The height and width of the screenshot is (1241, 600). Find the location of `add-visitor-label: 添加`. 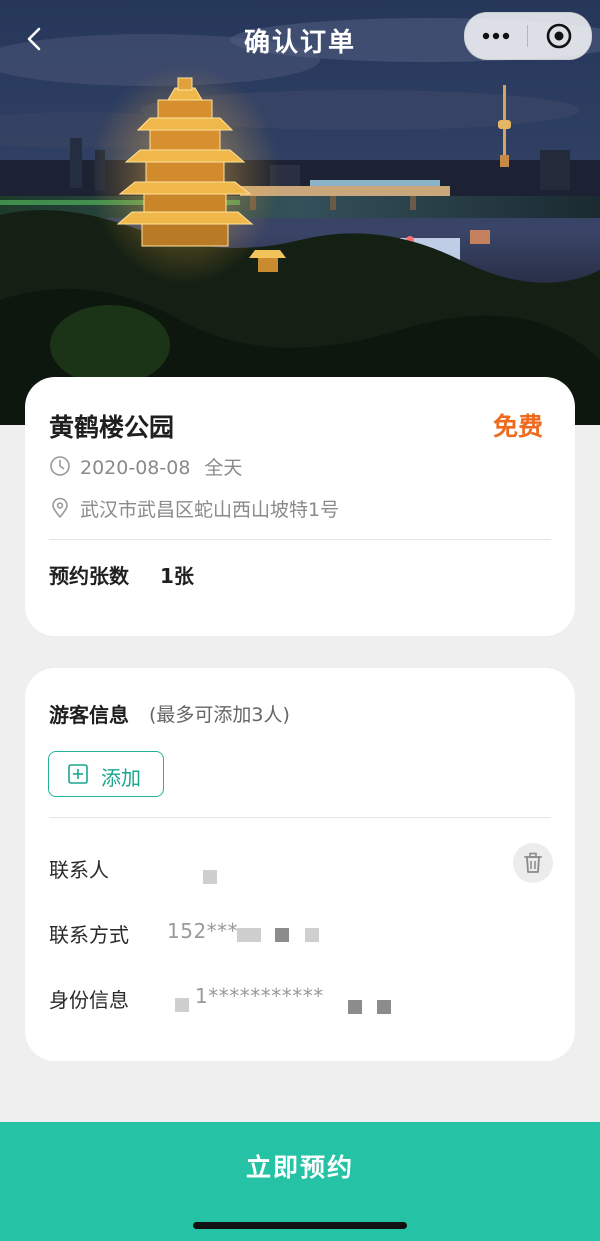

add-visitor-label: 添加 is located at coordinates (121, 778).